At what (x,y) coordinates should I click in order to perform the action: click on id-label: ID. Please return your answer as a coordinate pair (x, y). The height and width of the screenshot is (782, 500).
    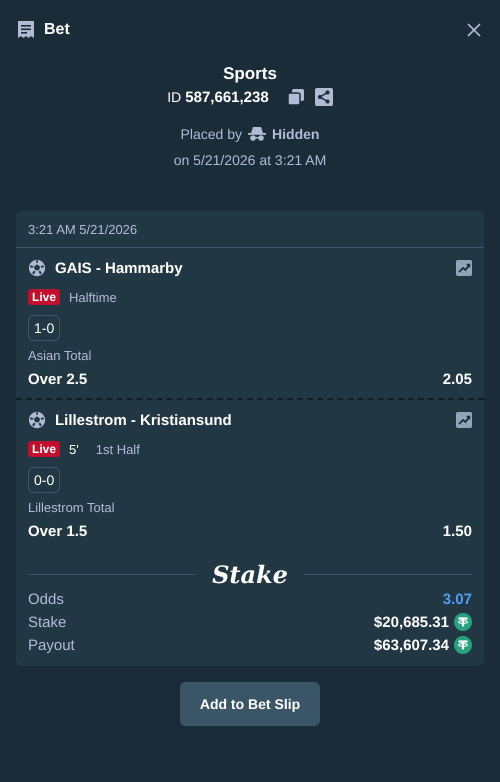
    Looking at the image, I should click on (174, 97).